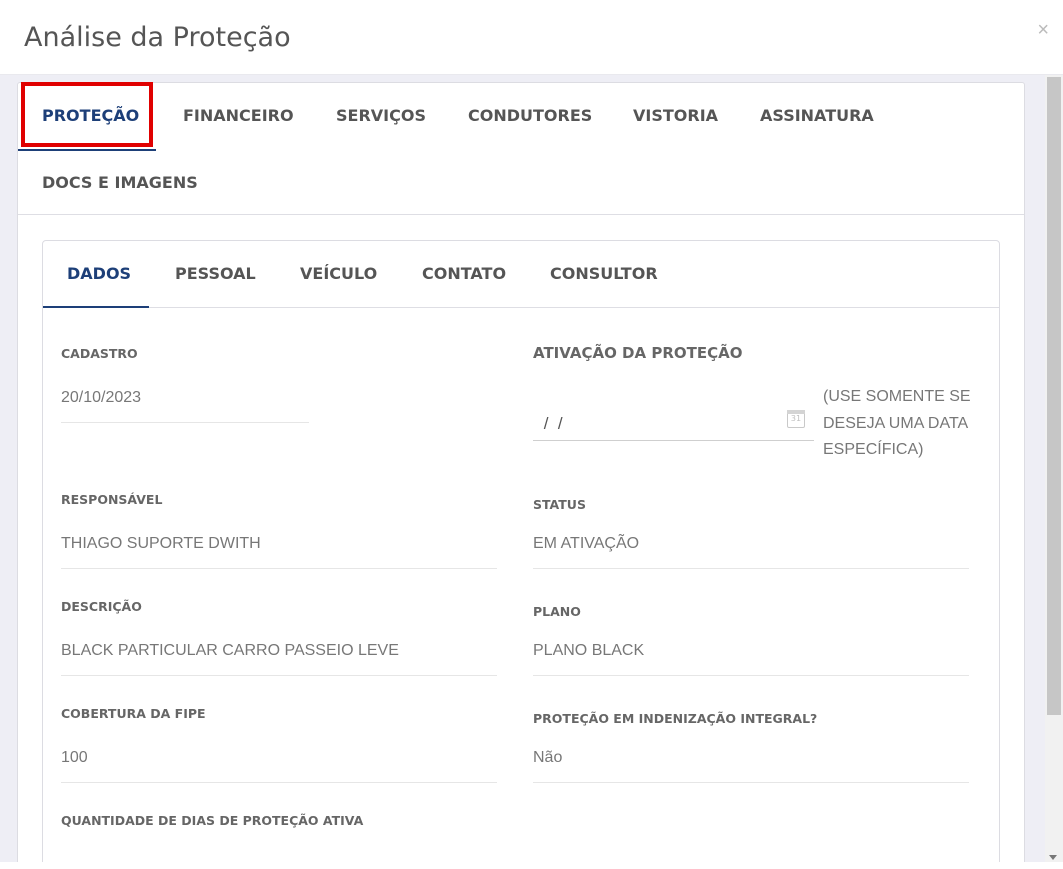 Image resolution: width=1063 pixels, height=869 pixels. What do you see at coordinates (99, 353) in the screenshot?
I see `cadastro-label: CADASTRO` at bounding box center [99, 353].